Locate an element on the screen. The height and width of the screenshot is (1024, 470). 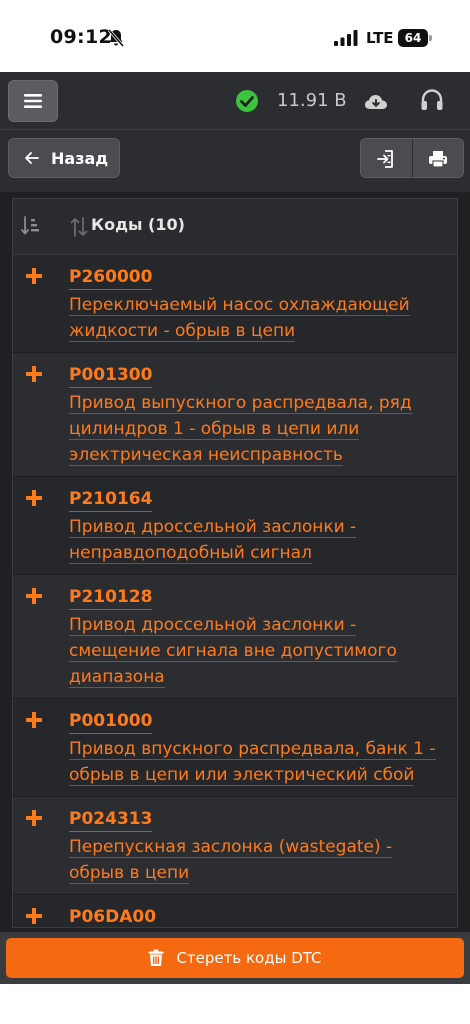
status-bar: 09:12 LTE 64 is located at coordinates (235, 36).